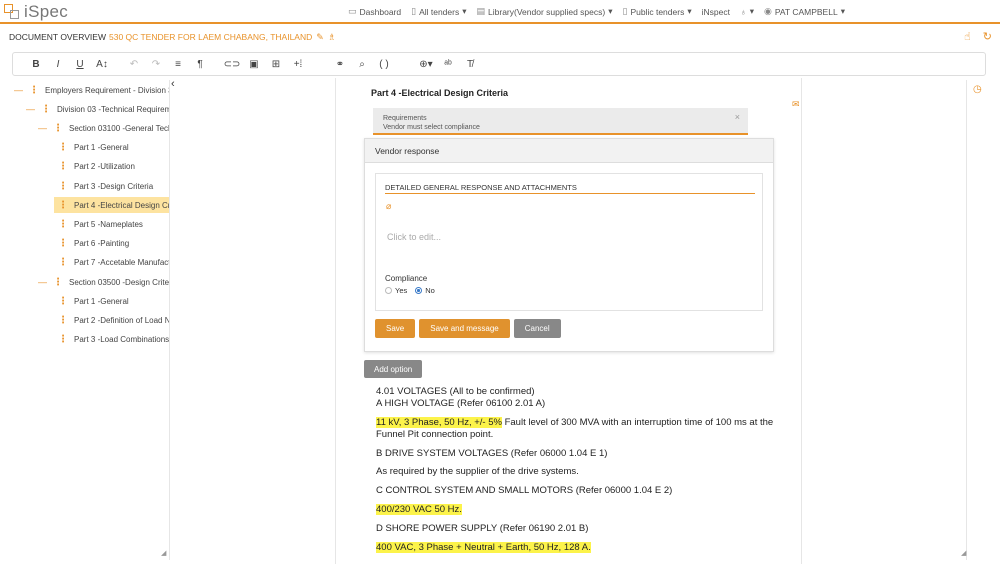  I want to click on radio-no-circle, so click(419, 290).